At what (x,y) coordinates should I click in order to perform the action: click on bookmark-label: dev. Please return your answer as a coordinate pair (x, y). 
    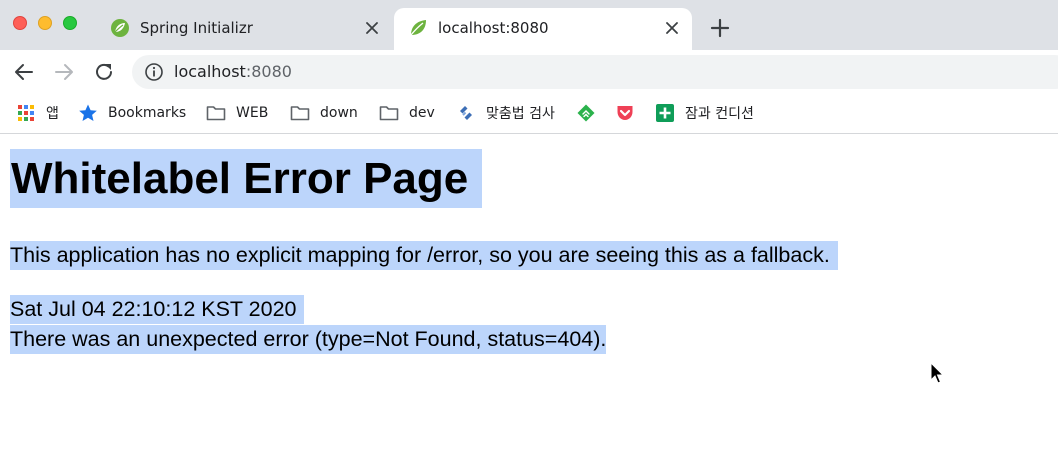
    Looking at the image, I should click on (422, 113).